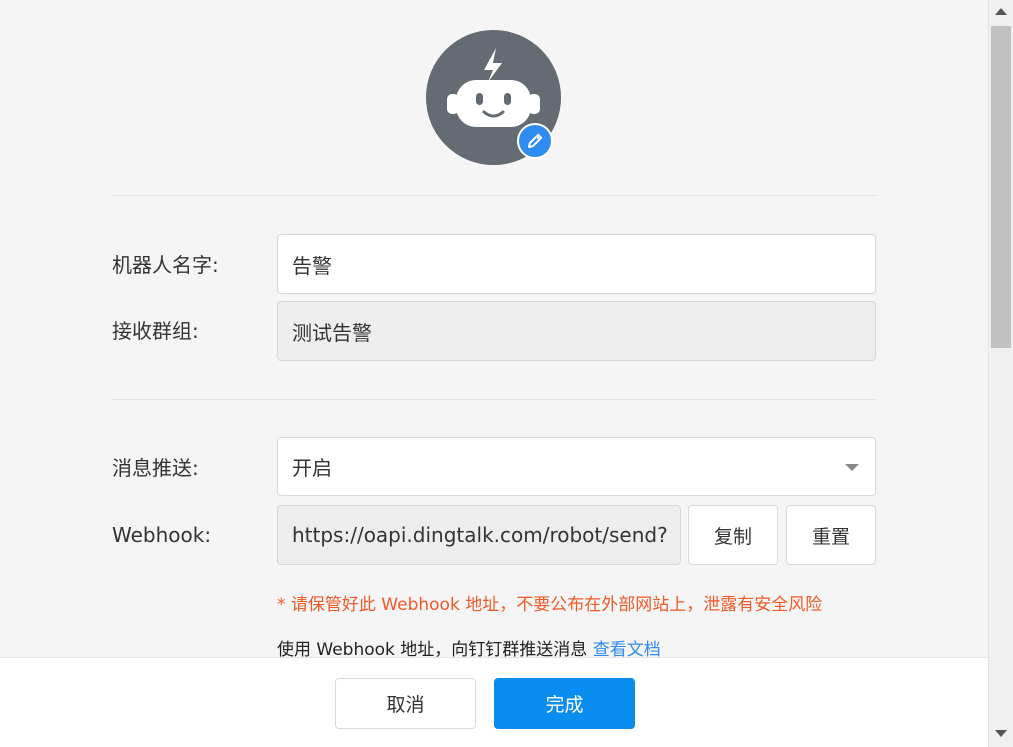 The image size is (1013, 747). Describe the element at coordinates (155, 468) in the screenshot. I see `message-push-label: 消息推送:` at that location.